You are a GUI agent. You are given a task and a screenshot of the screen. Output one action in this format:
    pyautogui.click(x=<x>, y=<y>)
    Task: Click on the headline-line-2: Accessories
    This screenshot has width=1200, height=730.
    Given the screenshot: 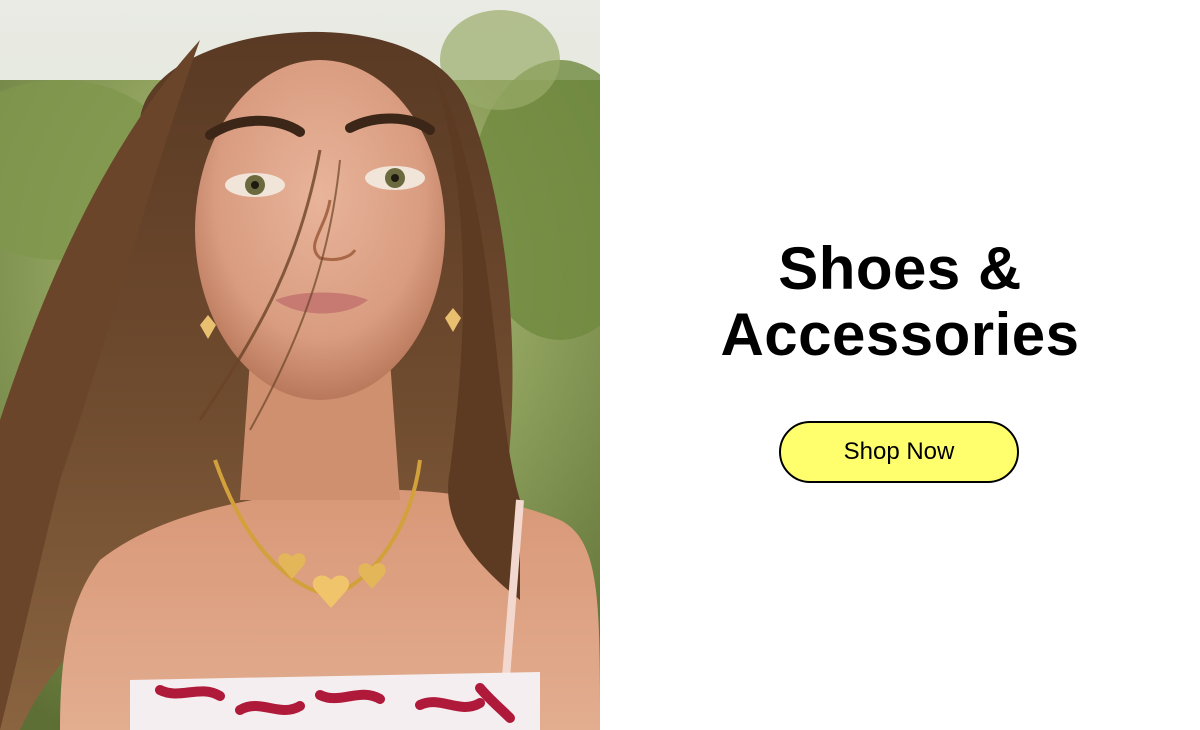 What is the action you would take?
    pyautogui.click(x=900, y=334)
    